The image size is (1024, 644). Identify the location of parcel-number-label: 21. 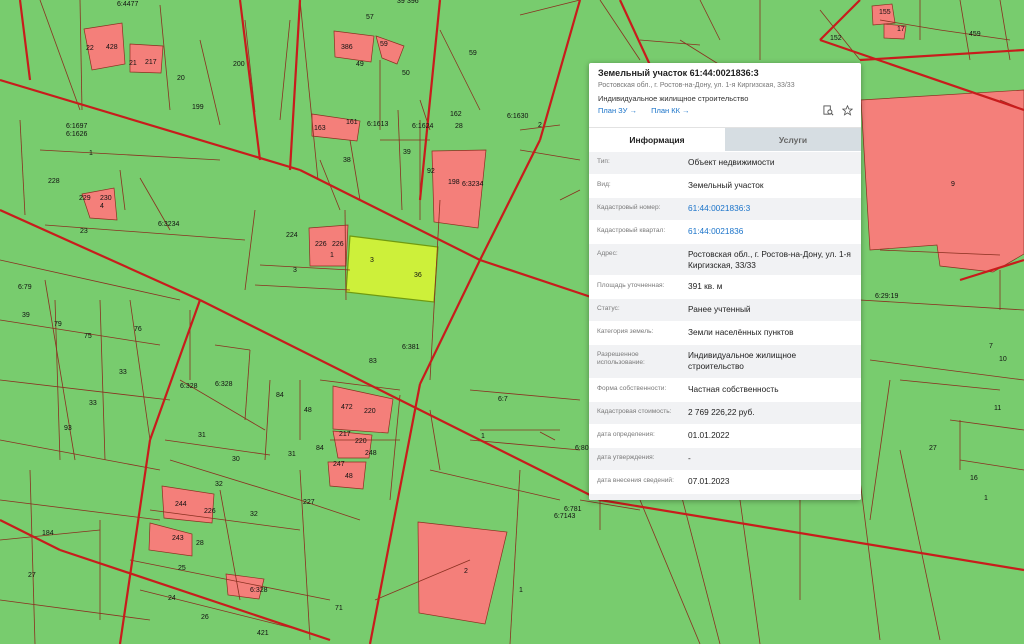
(133, 63).